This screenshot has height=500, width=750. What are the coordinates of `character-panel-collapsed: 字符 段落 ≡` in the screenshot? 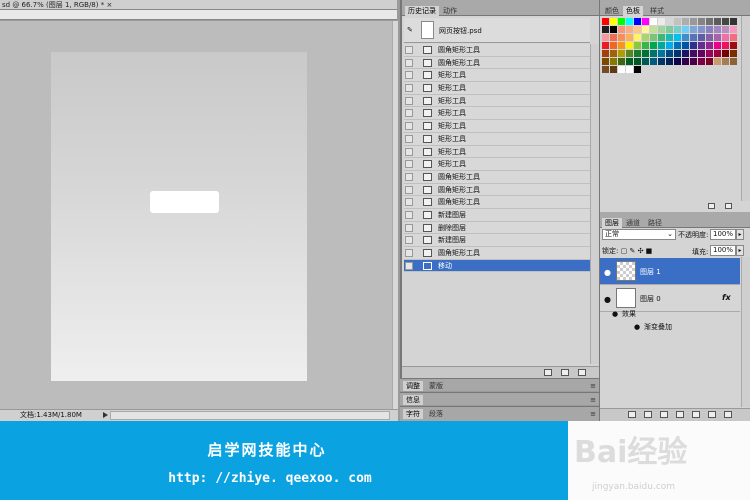 It's located at (499, 413).